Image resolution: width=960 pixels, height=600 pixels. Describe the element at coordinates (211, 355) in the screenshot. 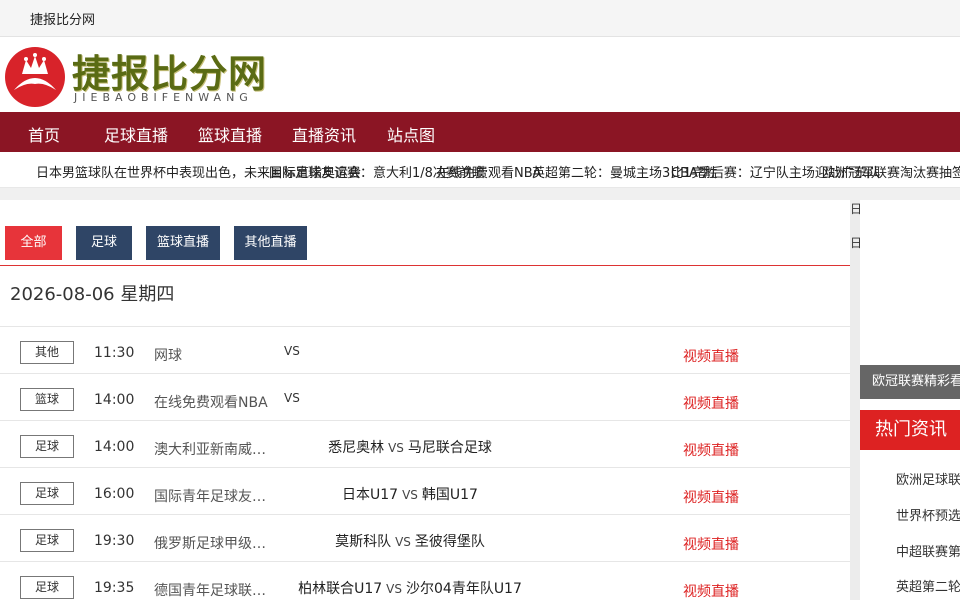

I see `match-name: 网球` at that location.